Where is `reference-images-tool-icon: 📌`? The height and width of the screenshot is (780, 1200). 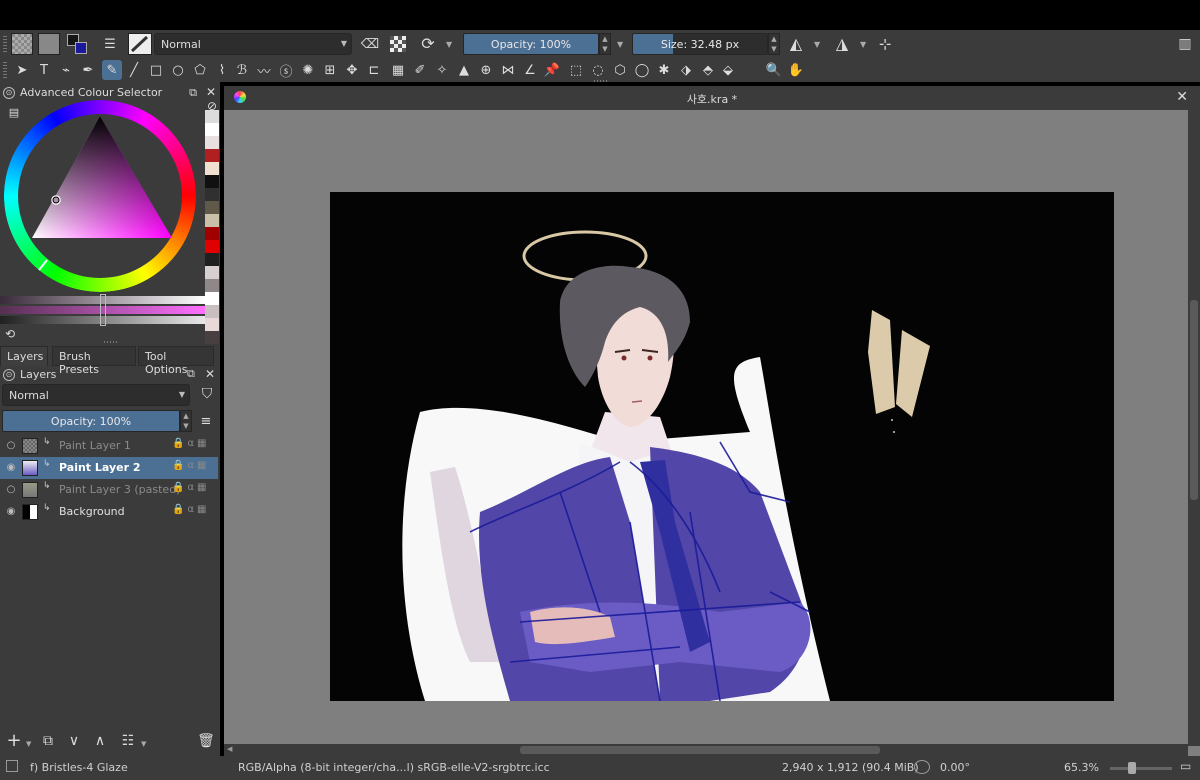 reference-images-tool-icon: 📌 is located at coordinates (552, 70).